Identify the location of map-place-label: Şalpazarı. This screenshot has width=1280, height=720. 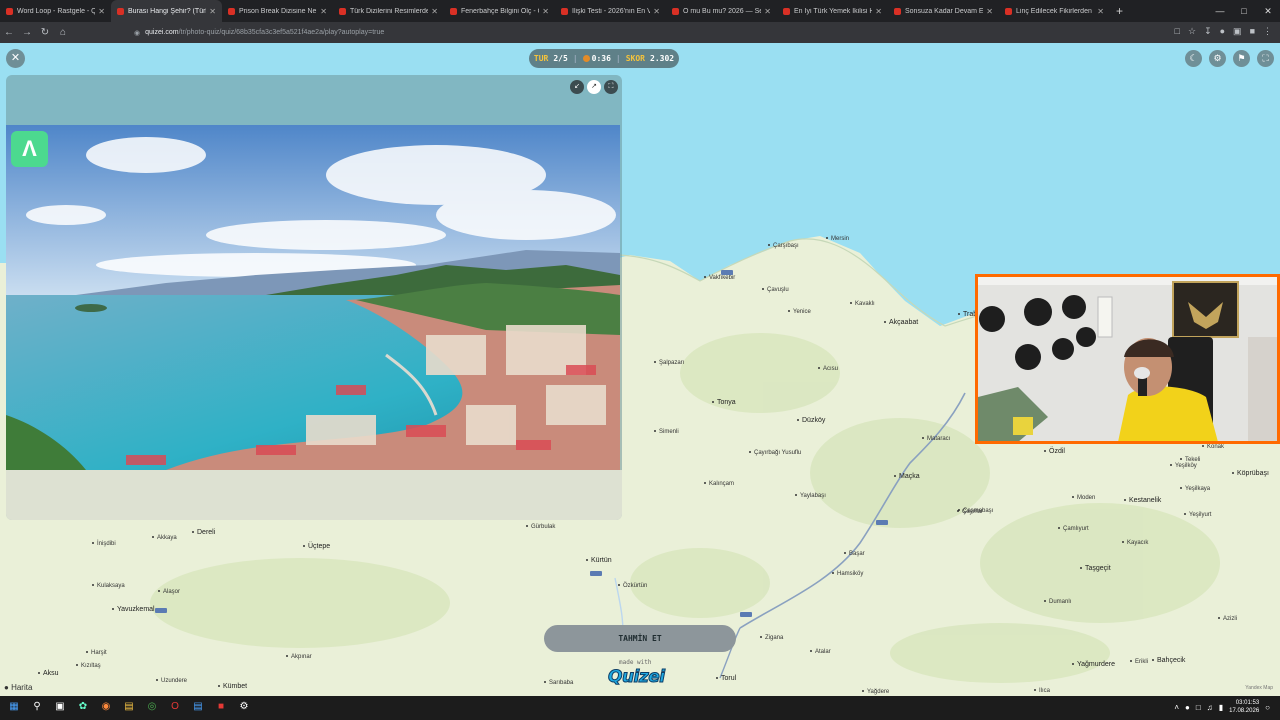
(669, 363).